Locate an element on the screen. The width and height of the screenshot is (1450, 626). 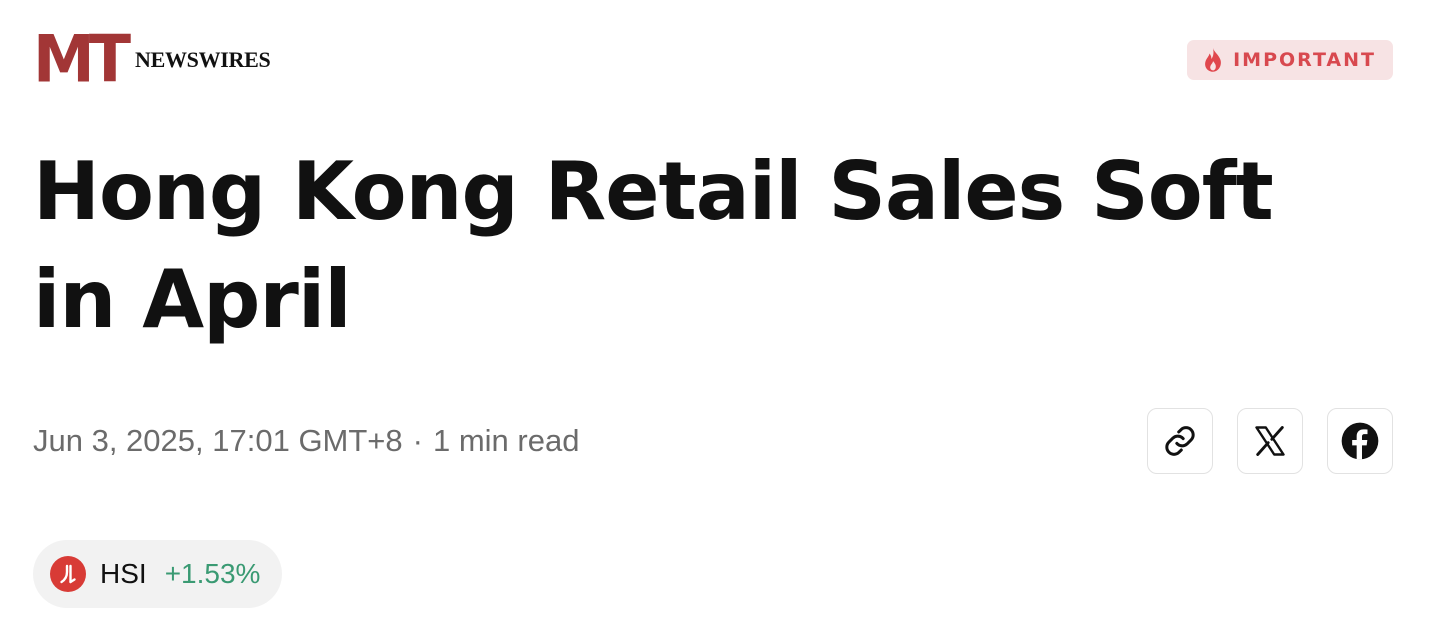
hsi-logo-icon is located at coordinates (68, 574).